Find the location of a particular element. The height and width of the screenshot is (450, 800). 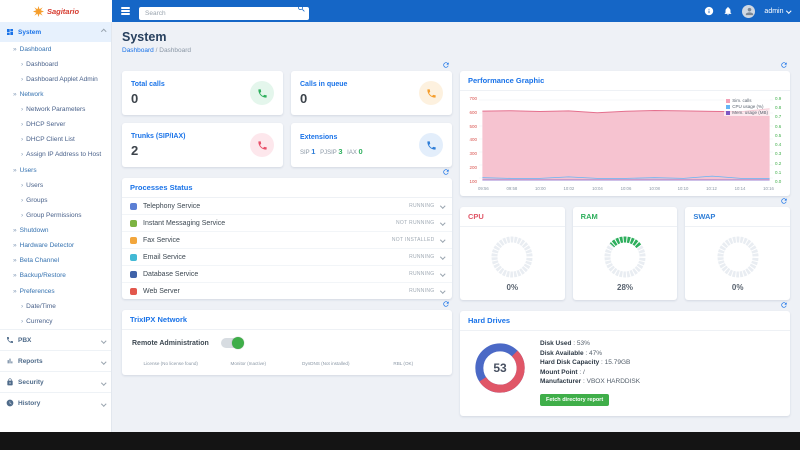

toggle-knob is located at coordinates (237, 343).